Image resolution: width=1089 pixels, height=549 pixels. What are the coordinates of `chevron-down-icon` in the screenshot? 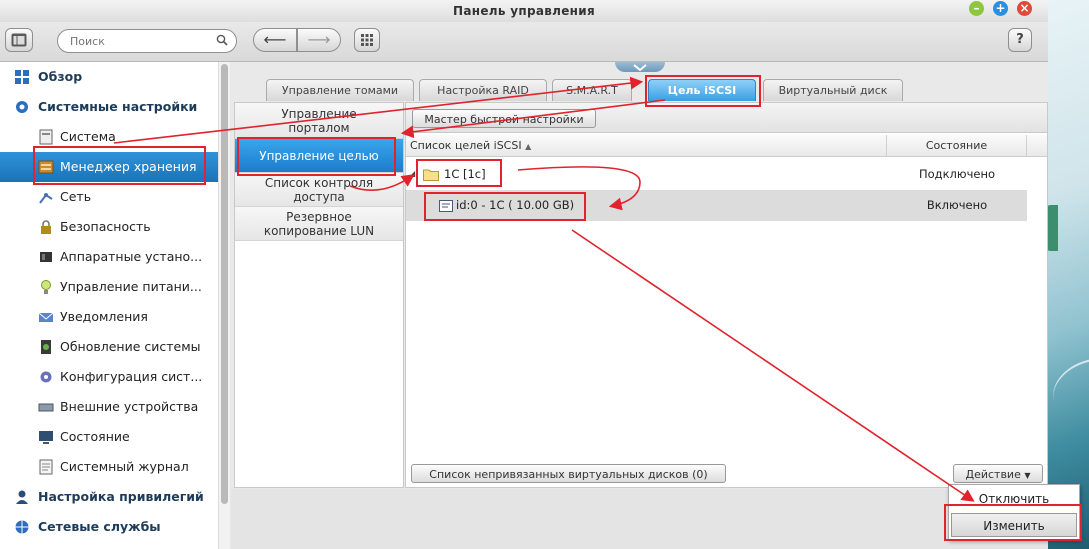 It's located at (640, 68).